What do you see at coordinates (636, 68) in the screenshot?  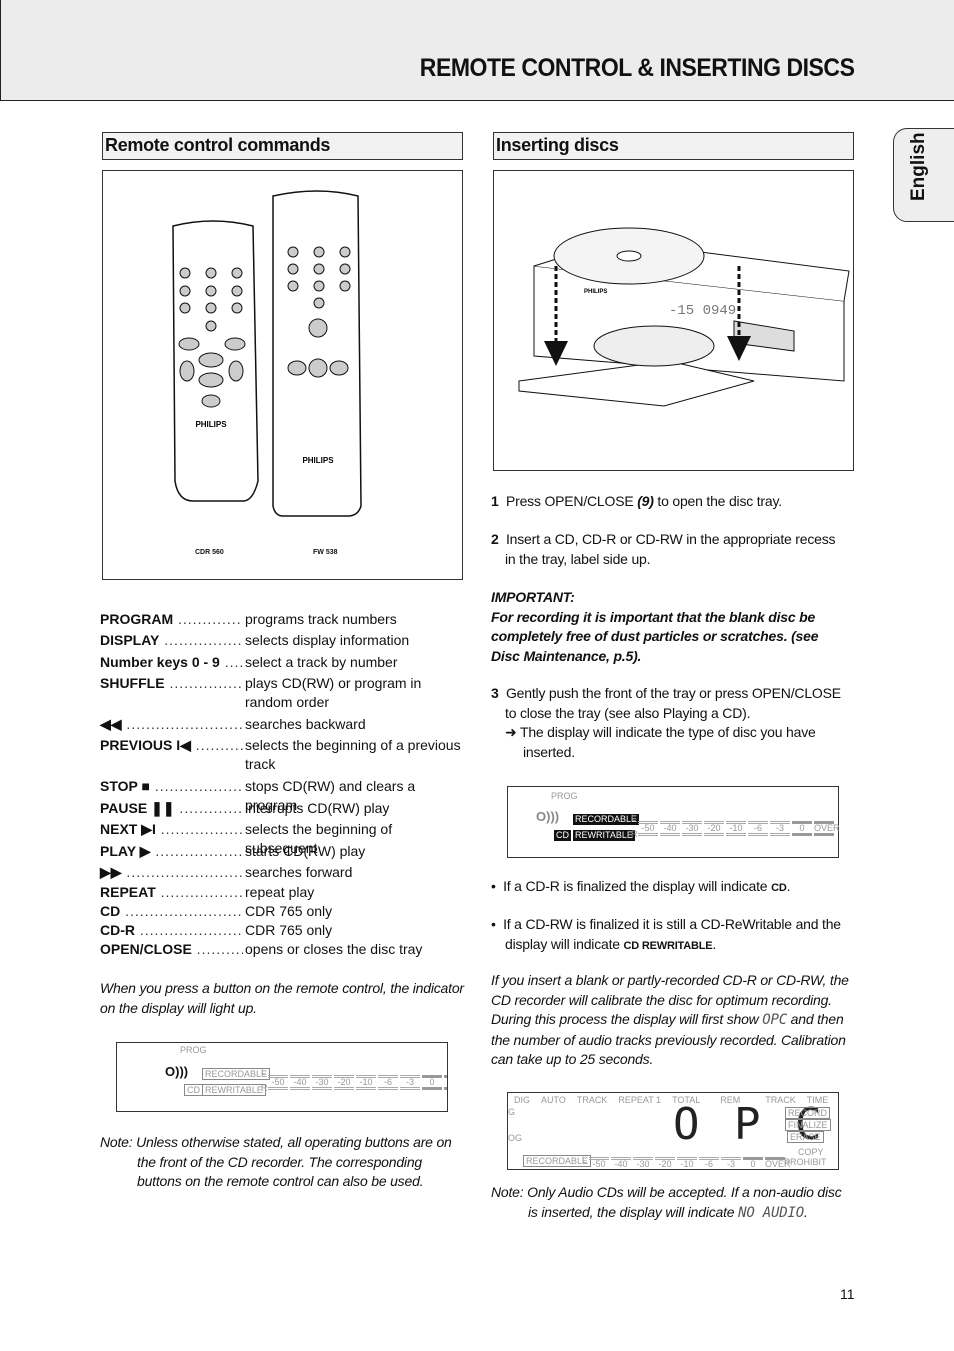 I see `page-title: REMOTE CONTROL & INSERTING DISCS` at bounding box center [636, 68].